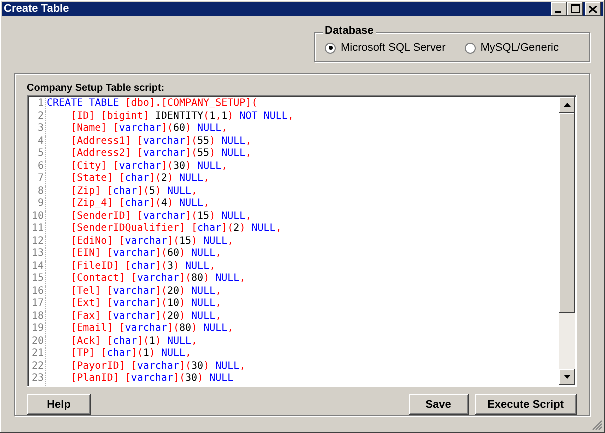  Describe the element at coordinates (134, 192) in the screenshot. I see `code-line: [Zip] [char](5) NULL,` at that location.